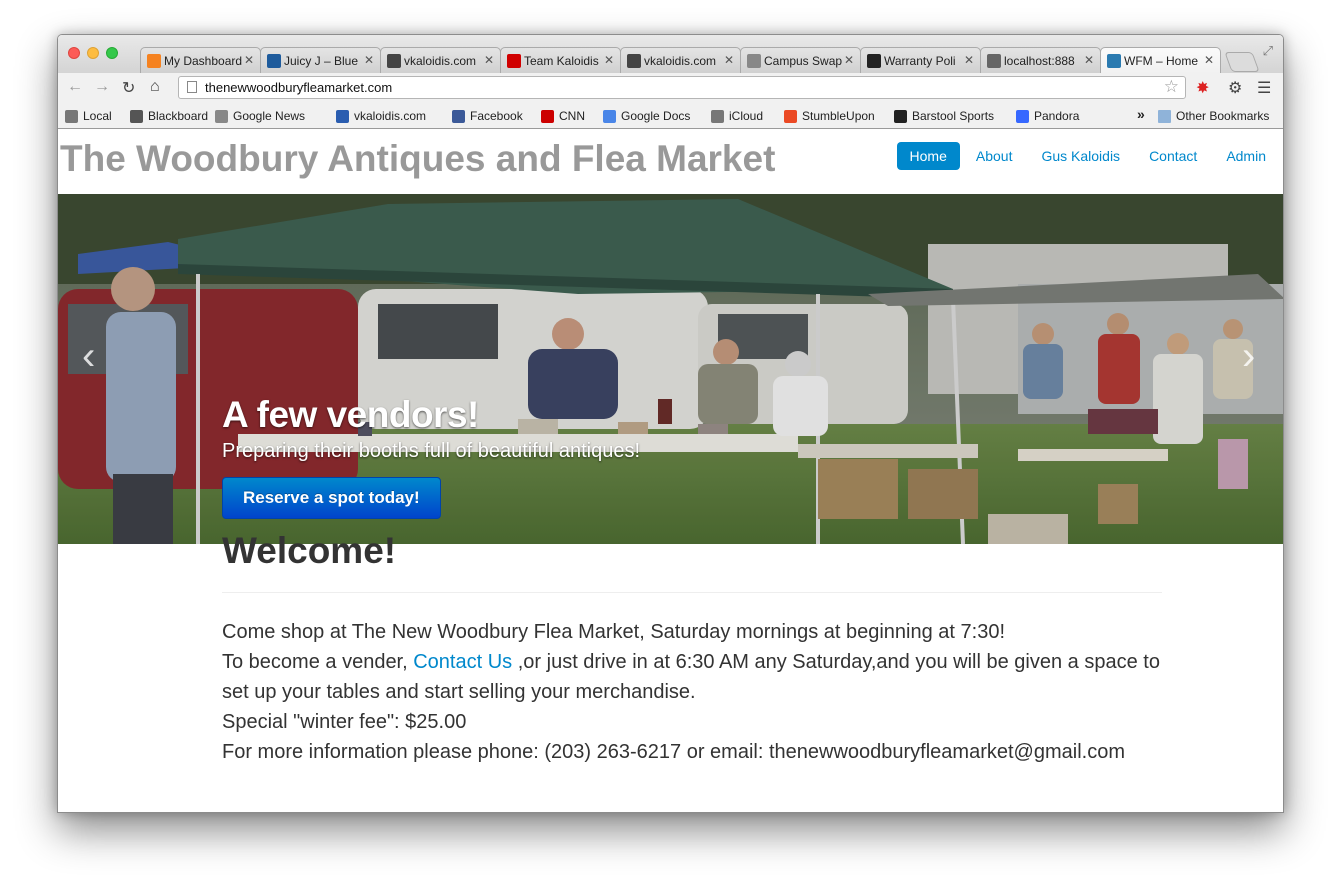 The image size is (1341, 892). I want to click on bookmark-item: Google News, so click(260, 116).